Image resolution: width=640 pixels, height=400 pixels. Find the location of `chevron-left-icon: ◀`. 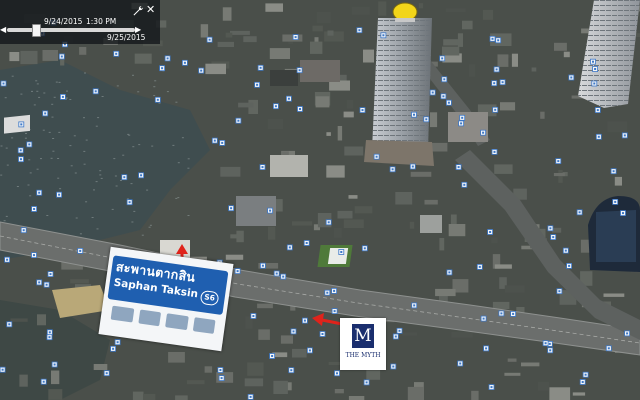

chevron-left-icon: ◀ is located at coordinates (3, 29).